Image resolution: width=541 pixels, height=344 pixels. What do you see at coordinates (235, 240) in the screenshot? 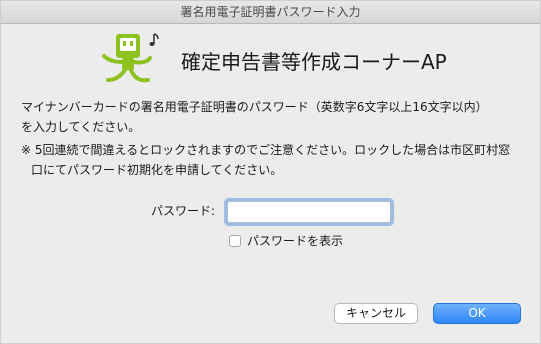
I see `show-password-checkbox` at bounding box center [235, 240].